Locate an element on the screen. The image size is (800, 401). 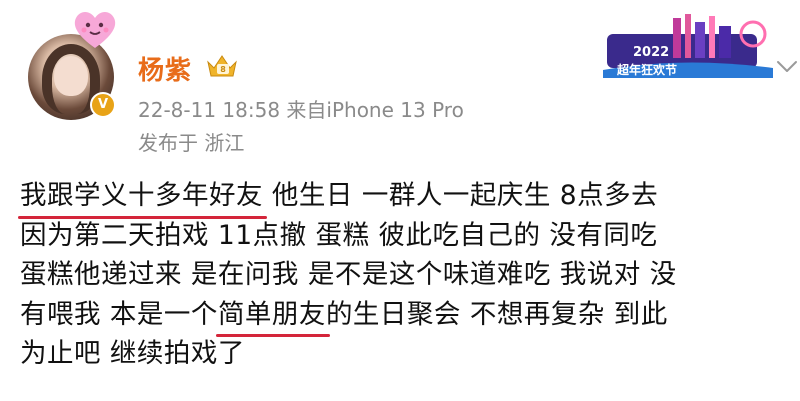
svg-text: 8 is located at coordinates (223, 69).